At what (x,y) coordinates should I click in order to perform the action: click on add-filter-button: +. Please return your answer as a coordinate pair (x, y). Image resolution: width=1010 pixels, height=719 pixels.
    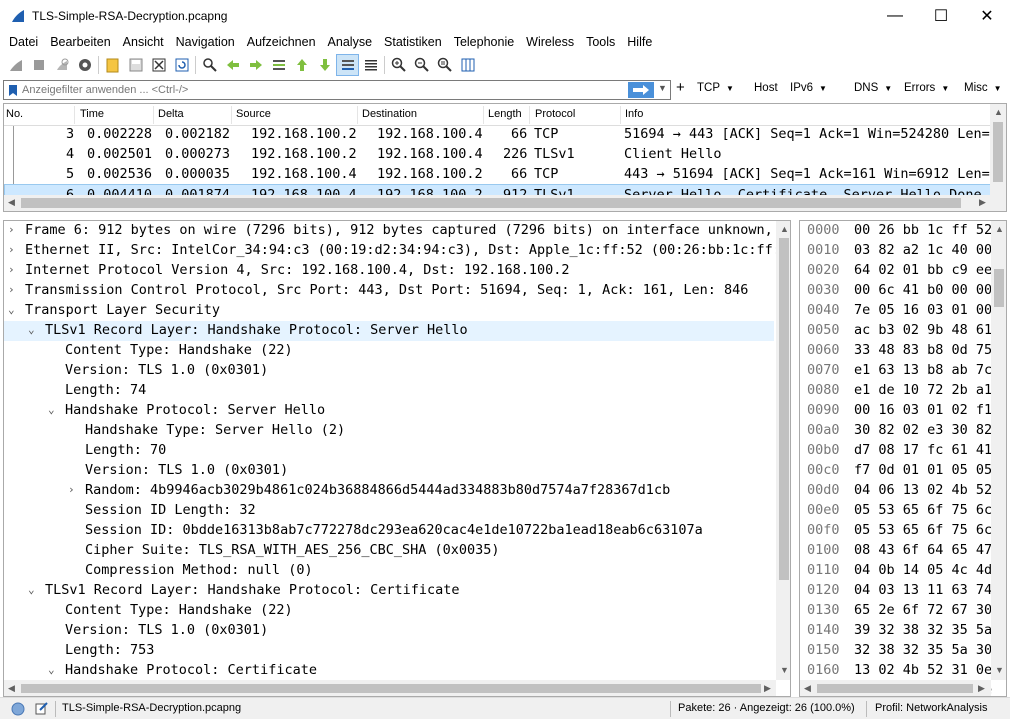
    Looking at the image, I should click on (680, 87).